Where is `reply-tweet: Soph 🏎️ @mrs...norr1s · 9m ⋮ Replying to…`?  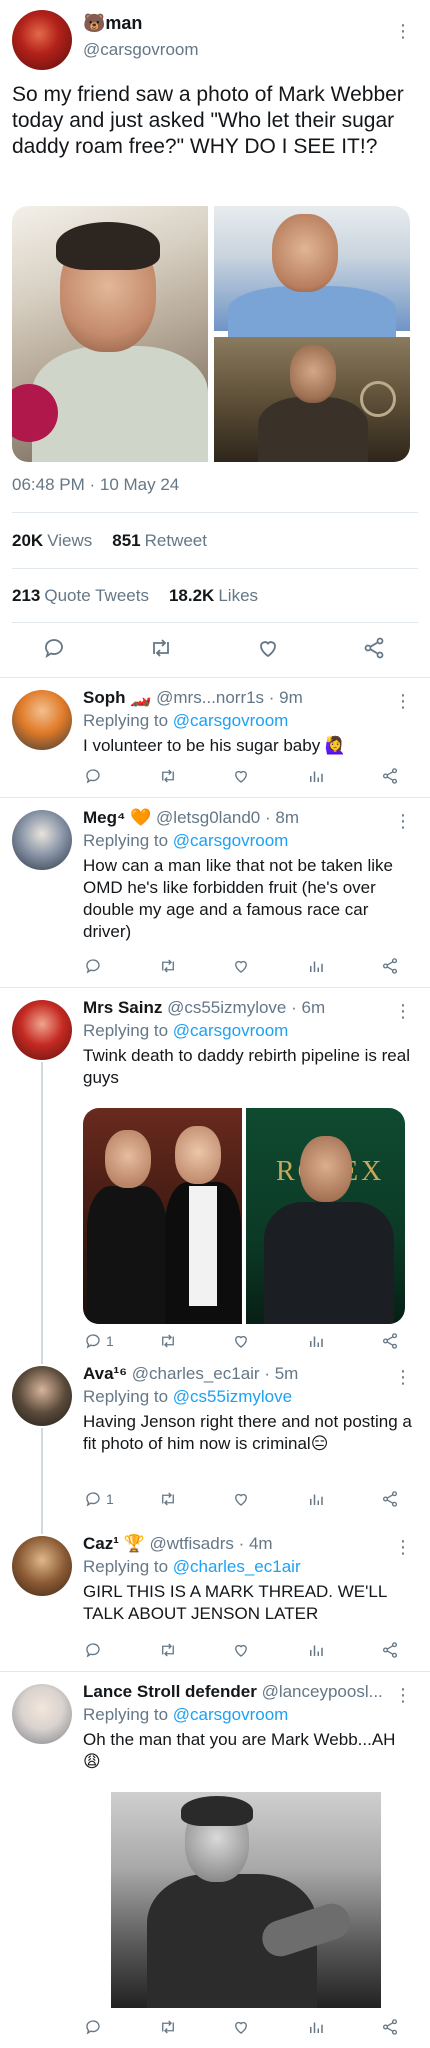
reply-tweet: Soph 🏎️ @mrs...norr1s · 9m ⋮ Replying to… is located at coordinates (215, 738).